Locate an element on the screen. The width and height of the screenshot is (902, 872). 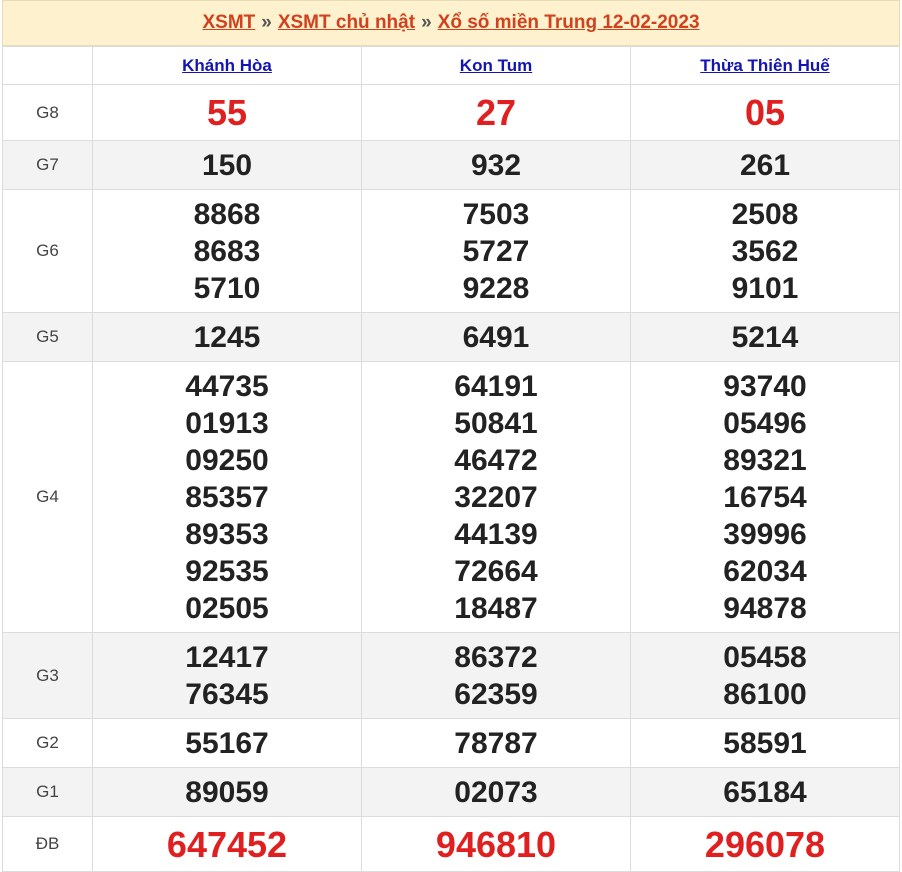
prize-row-8: ĐB 647452 946810 296078 is located at coordinates (451, 844).